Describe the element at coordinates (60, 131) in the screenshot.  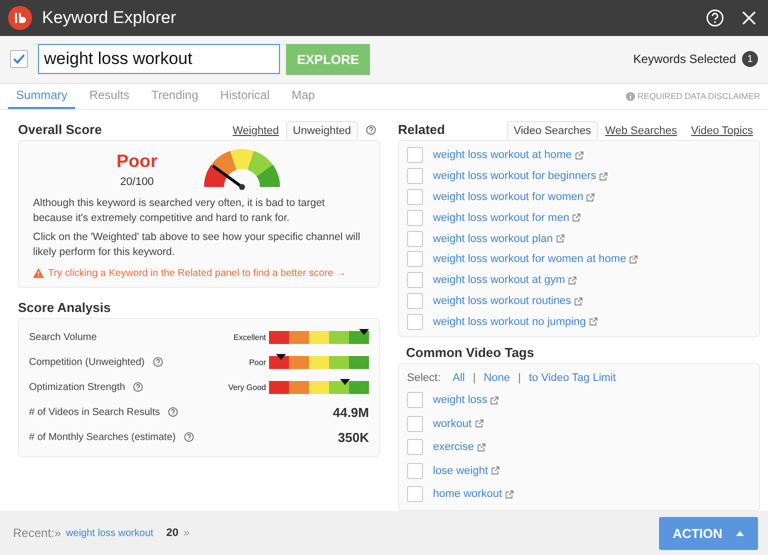
I see `section-title: Overall Score` at that location.